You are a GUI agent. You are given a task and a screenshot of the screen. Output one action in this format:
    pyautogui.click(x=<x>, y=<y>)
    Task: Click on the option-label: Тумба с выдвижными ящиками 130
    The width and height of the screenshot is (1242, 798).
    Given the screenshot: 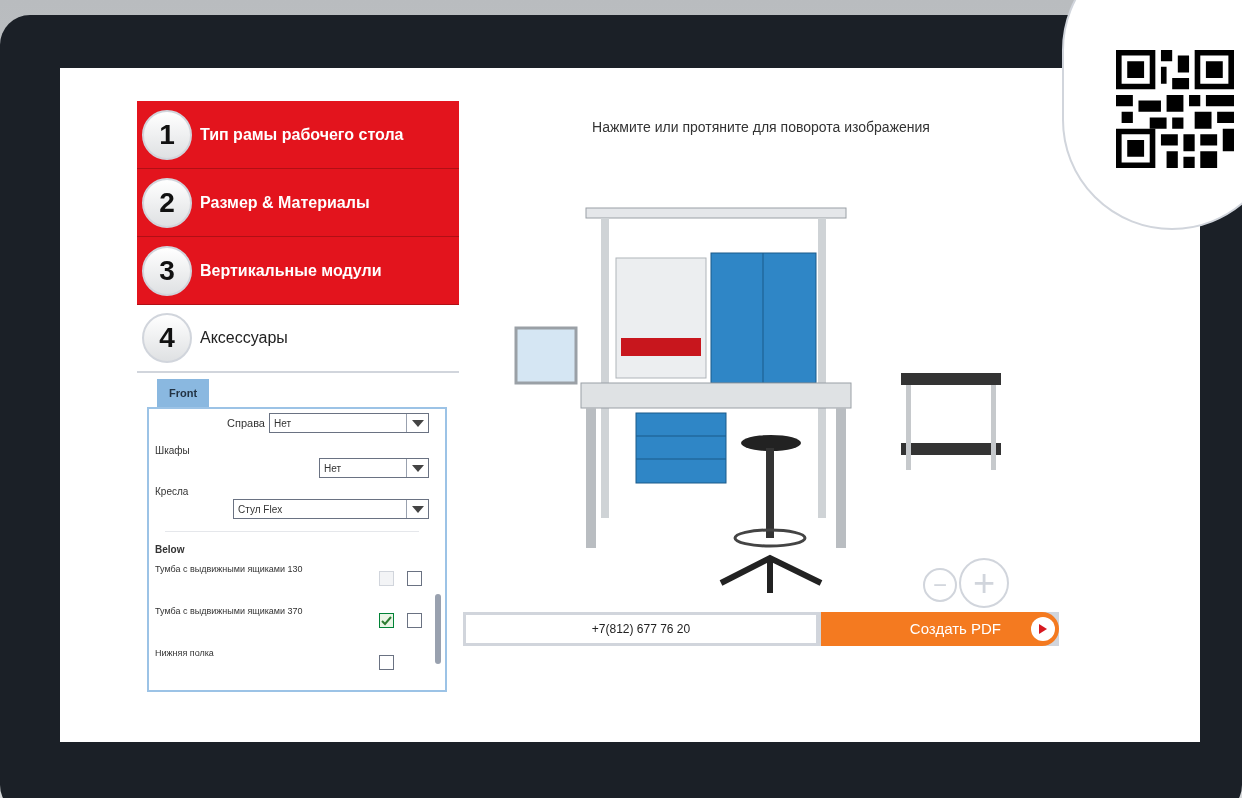 What is the action you would take?
    pyautogui.click(x=229, y=569)
    